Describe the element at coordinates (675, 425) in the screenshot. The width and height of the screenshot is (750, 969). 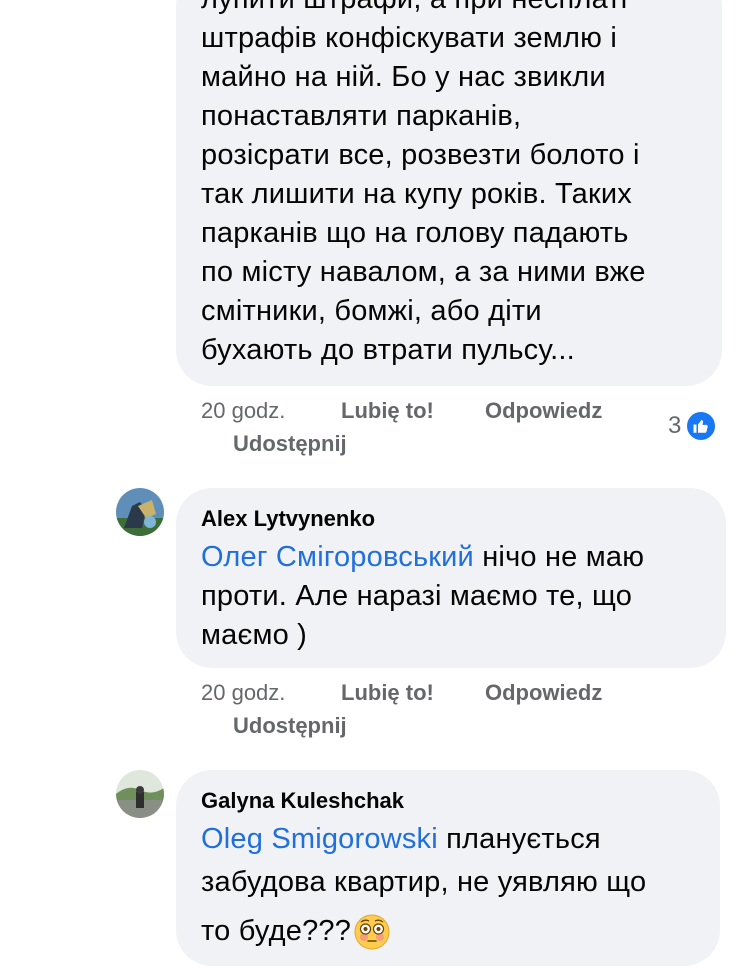
I see `reaction-count: 3` at that location.